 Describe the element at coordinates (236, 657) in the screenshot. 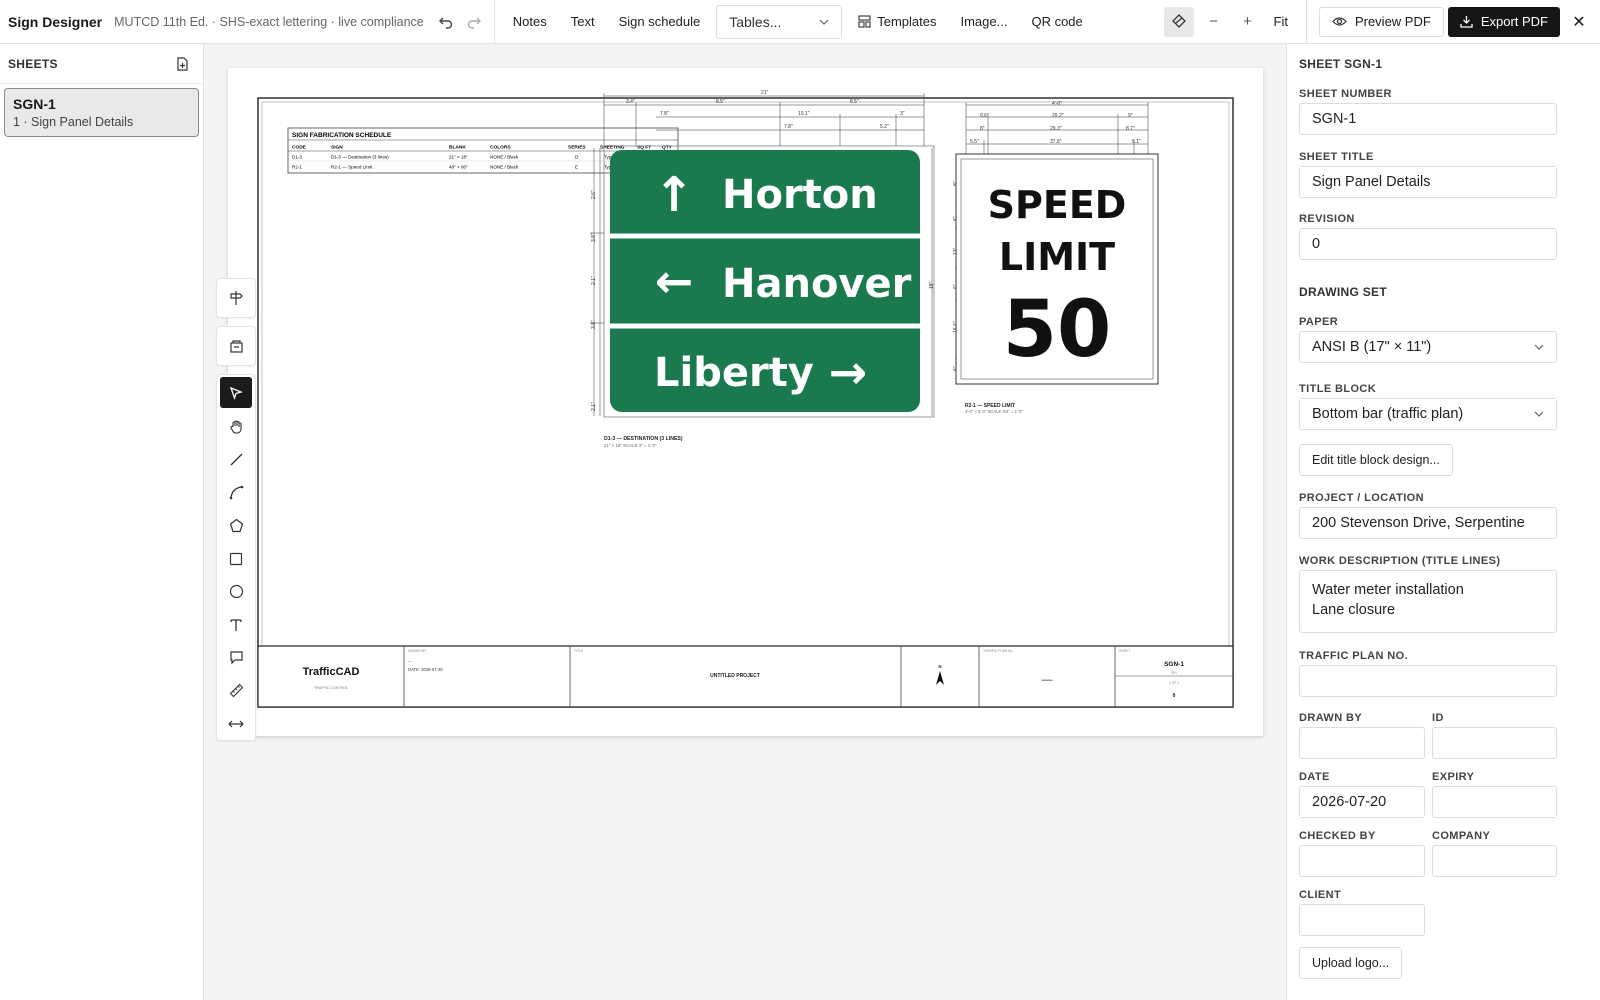

I see `callout-tool-icon` at that location.